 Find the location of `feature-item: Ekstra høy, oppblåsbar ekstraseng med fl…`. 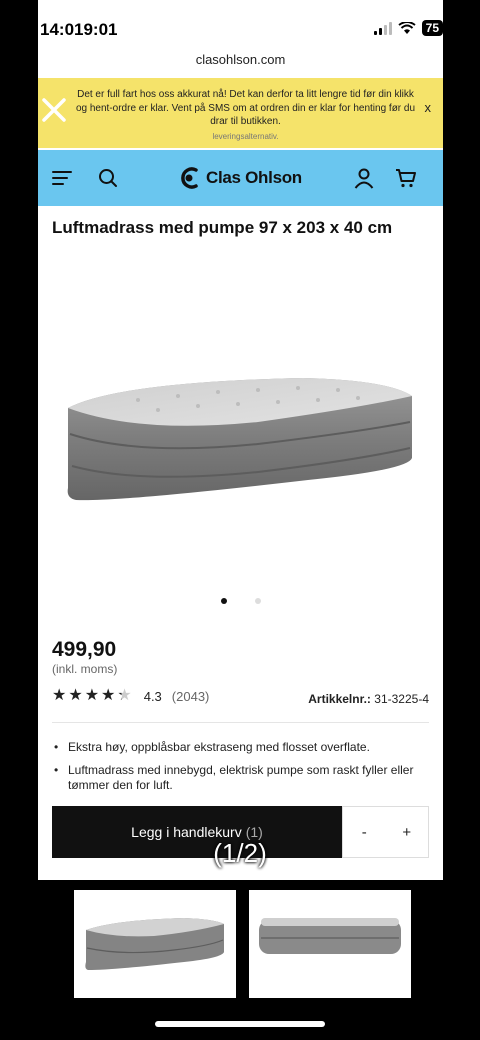

feature-item: Ekstra høy, oppblåsbar ekstraseng med fl… is located at coordinates (239, 747).